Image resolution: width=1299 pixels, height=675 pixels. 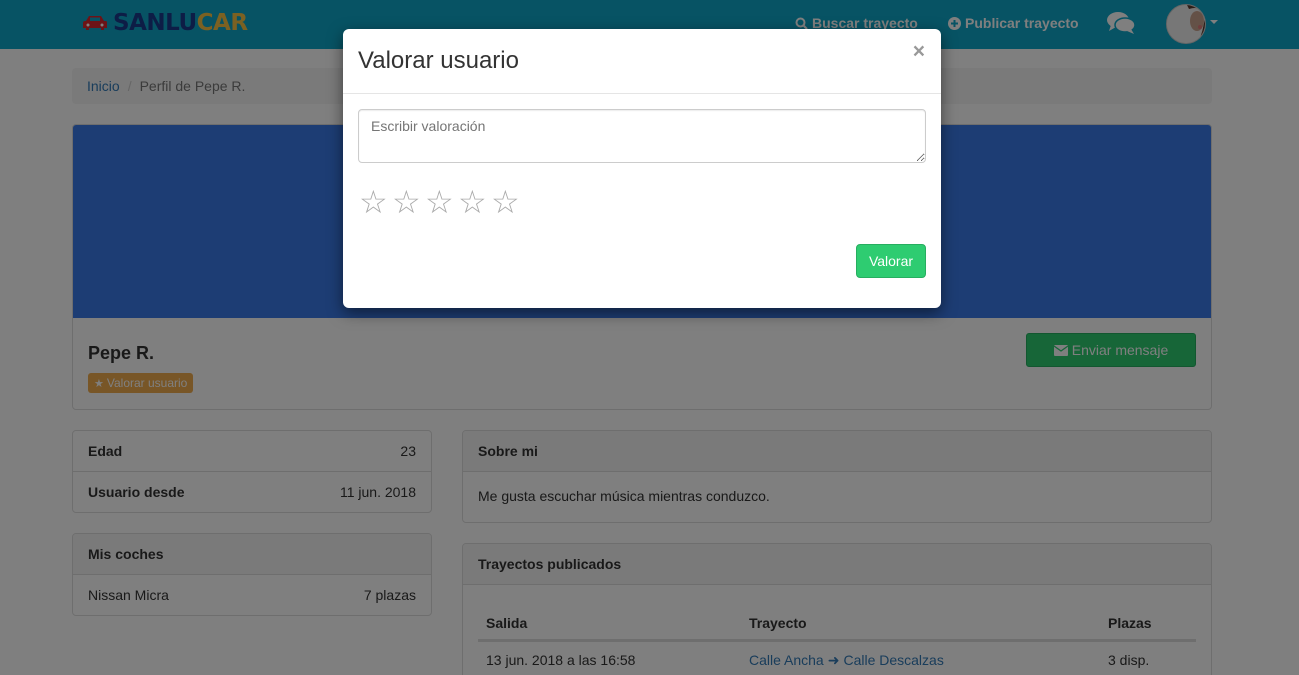 I want to click on star-rating: ☆ ☆ ☆ ☆ ☆, so click(x=441, y=202).